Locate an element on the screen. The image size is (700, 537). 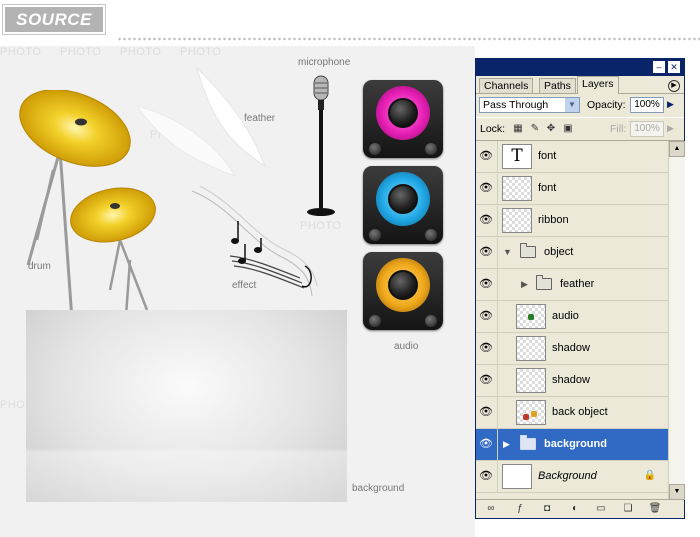
layer-row-audio: 👁 audio is located at coordinates (572, 317).